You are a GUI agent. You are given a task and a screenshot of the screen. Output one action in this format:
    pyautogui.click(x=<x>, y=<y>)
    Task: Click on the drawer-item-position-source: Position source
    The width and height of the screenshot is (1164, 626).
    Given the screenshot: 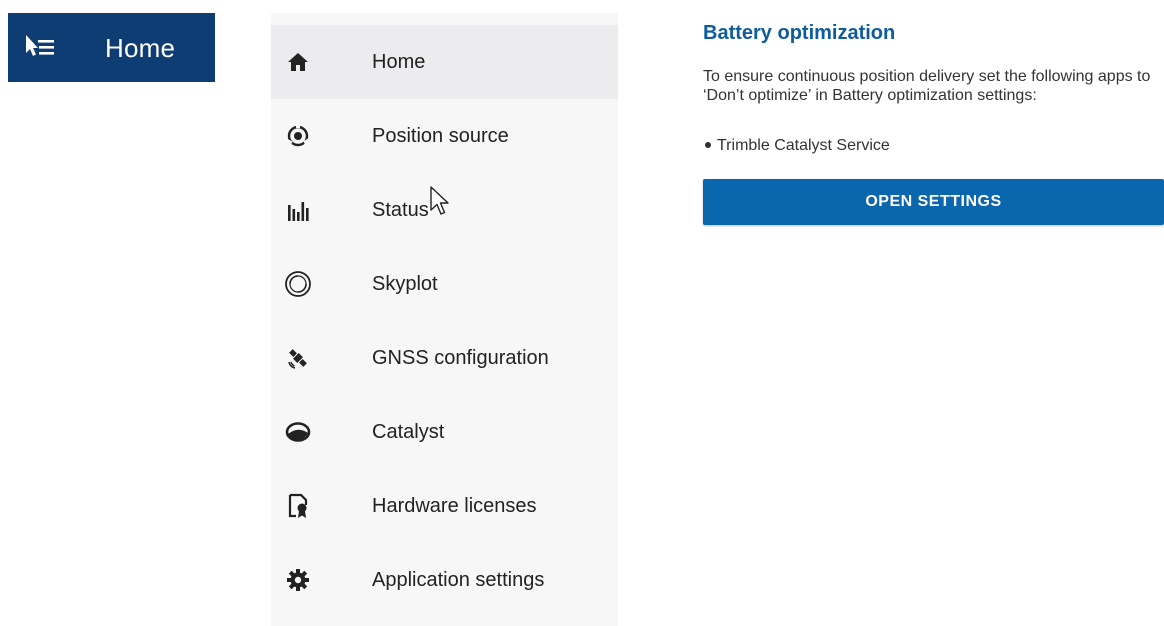 What is the action you would take?
    pyautogui.click(x=444, y=136)
    